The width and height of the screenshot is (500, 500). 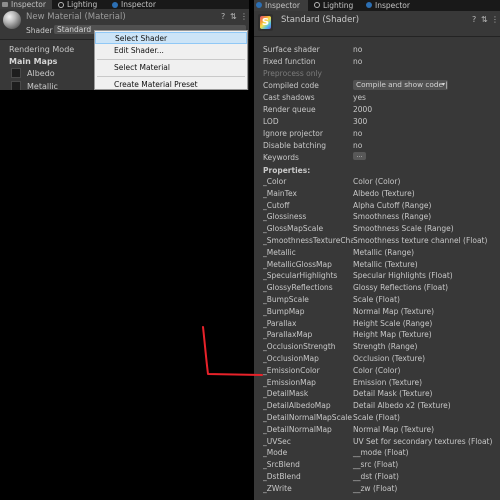 I want to click on info-row-ignore-projector: Ignore projector no, so click(x=313, y=133).